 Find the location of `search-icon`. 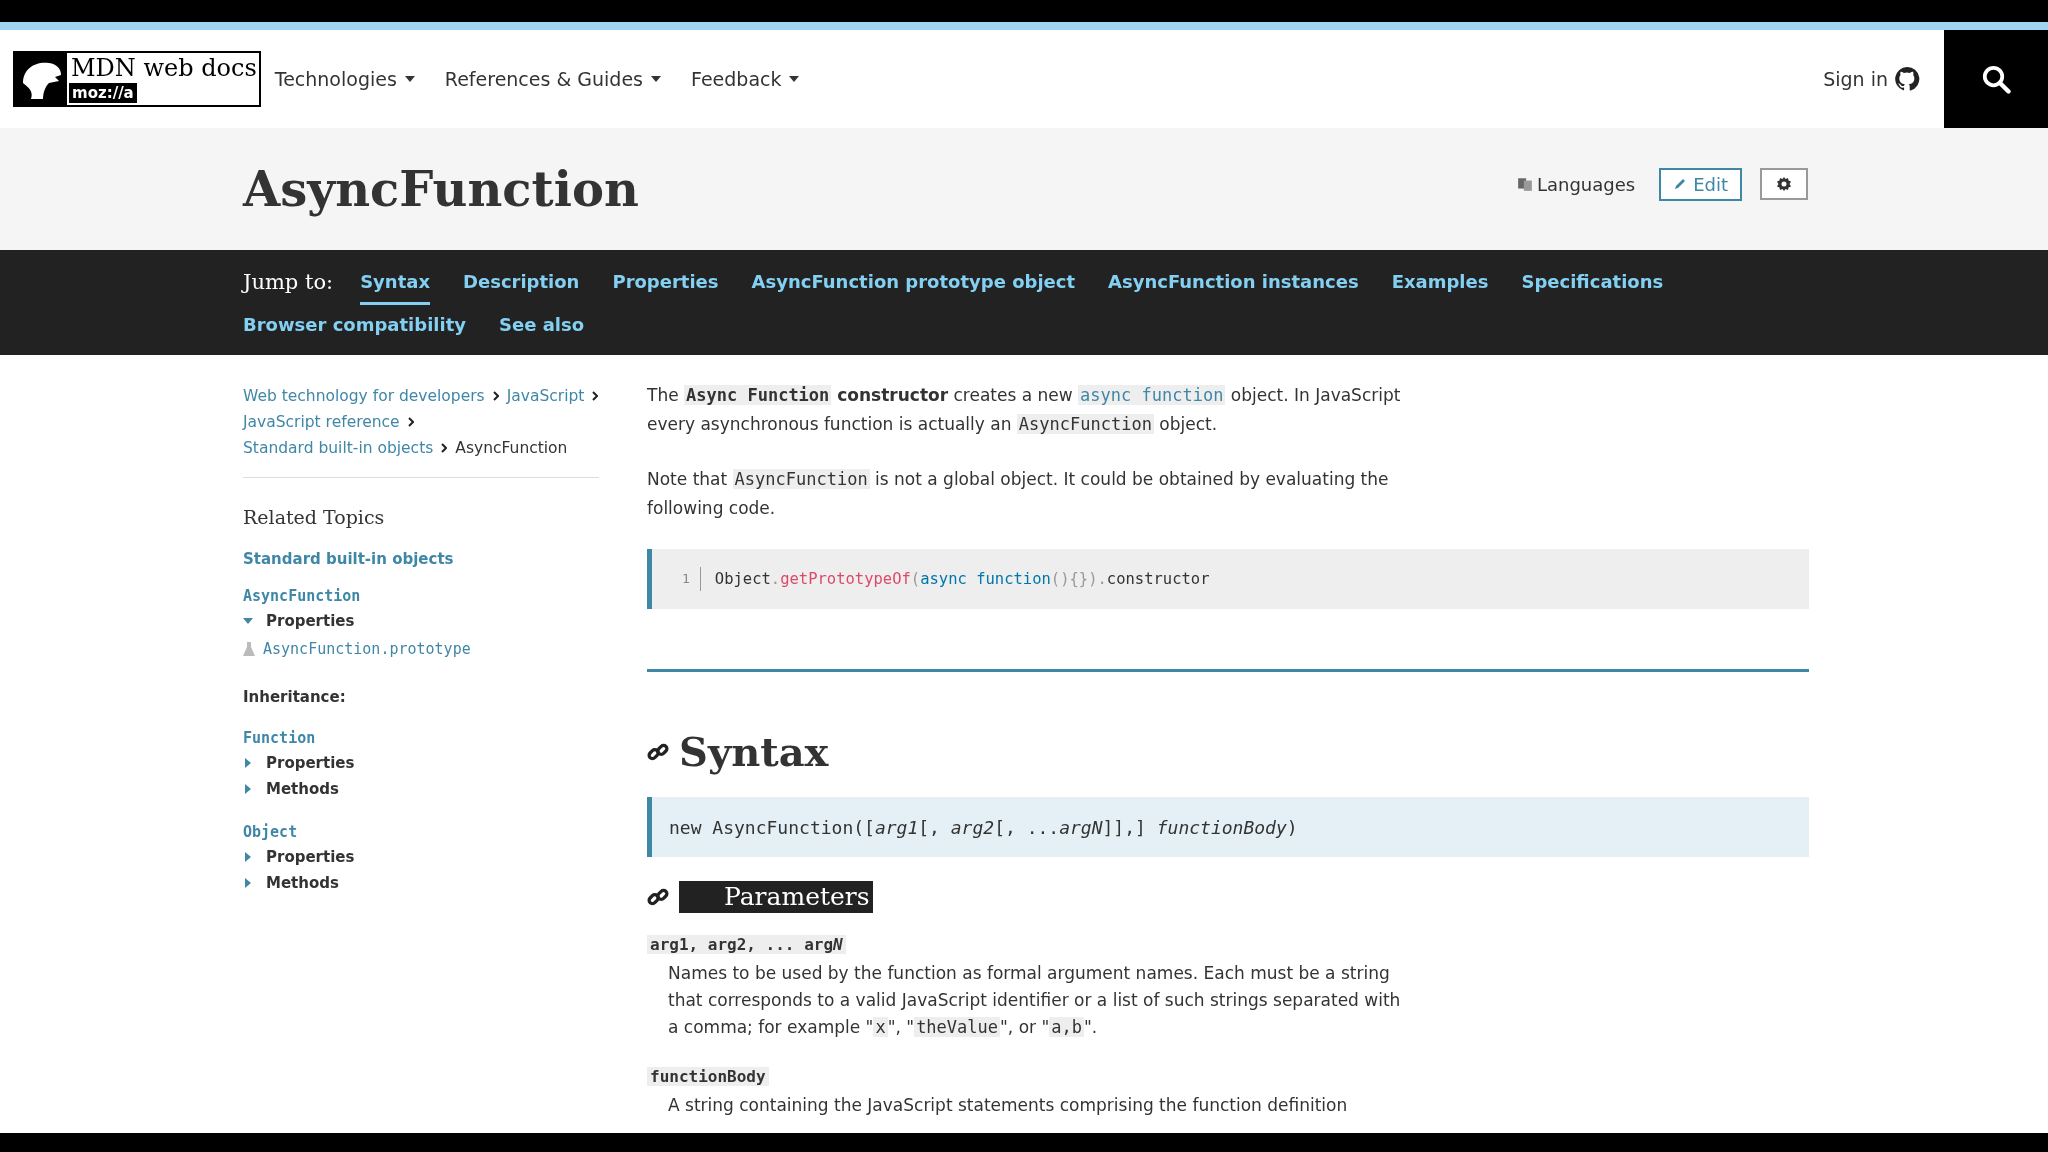

search-icon is located at coordinates (1996, 79).